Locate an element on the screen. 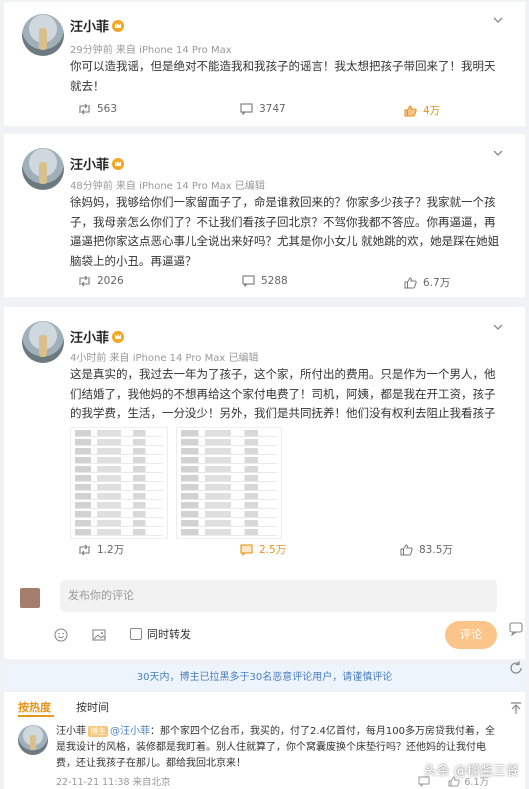  refresh-icon is located at coordinates (516, 668).